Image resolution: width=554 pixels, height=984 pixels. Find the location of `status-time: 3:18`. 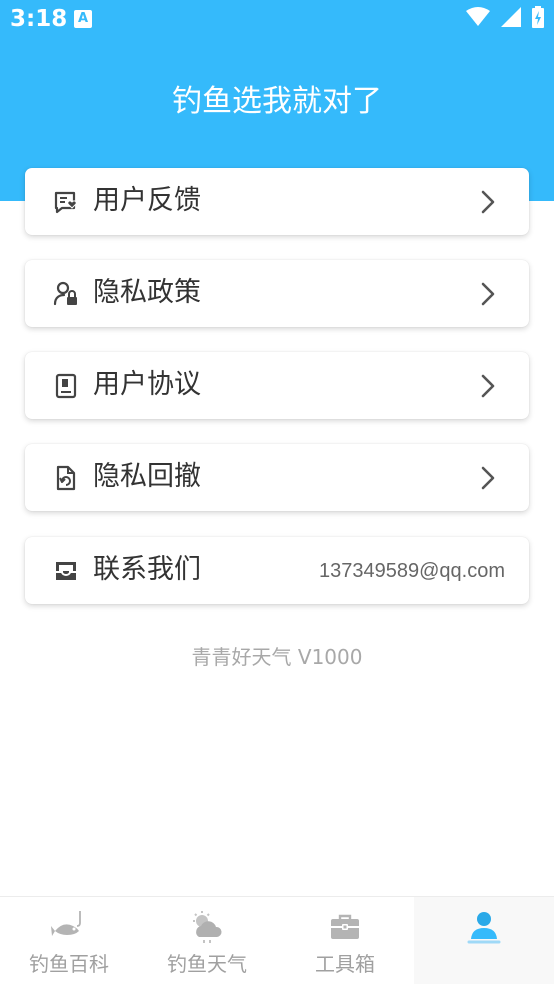

status-time: 3:18 is located at coordinates (39, 19).